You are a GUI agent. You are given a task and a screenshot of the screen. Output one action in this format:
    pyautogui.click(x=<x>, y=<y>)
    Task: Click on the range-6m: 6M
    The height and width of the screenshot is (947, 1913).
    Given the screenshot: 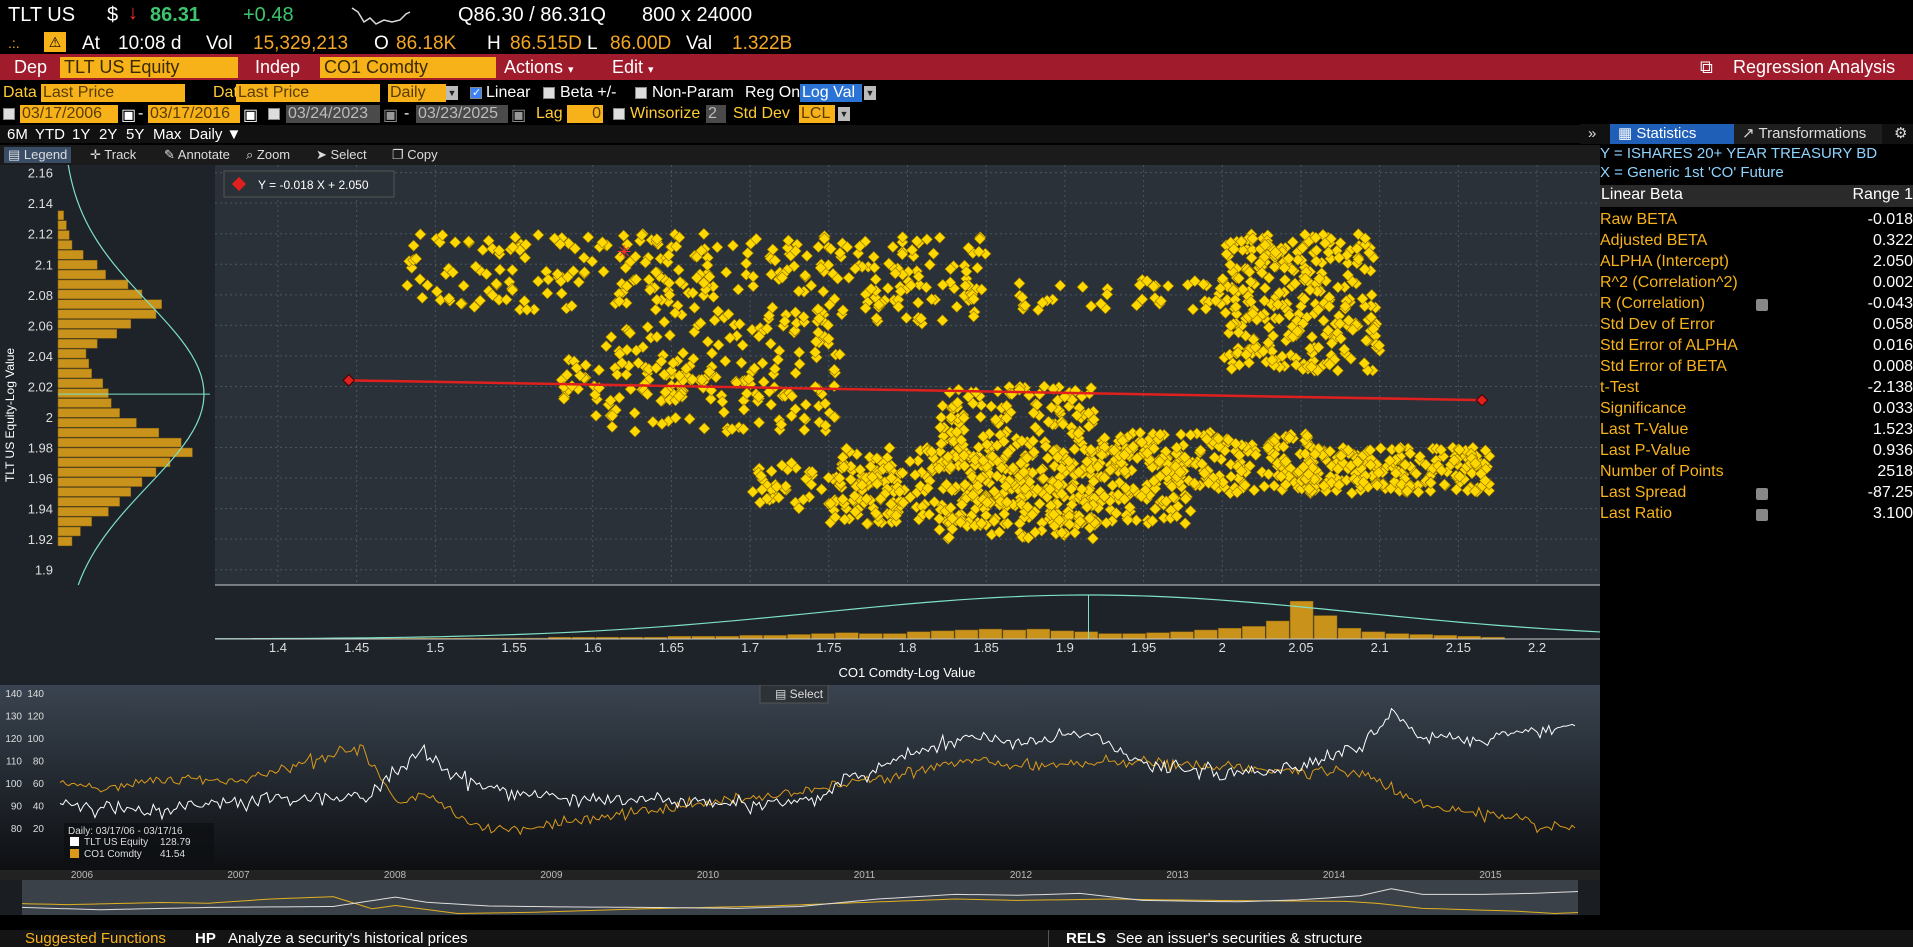 What is the action you would take?
    pyautogui.click(x=17, y=134)
    